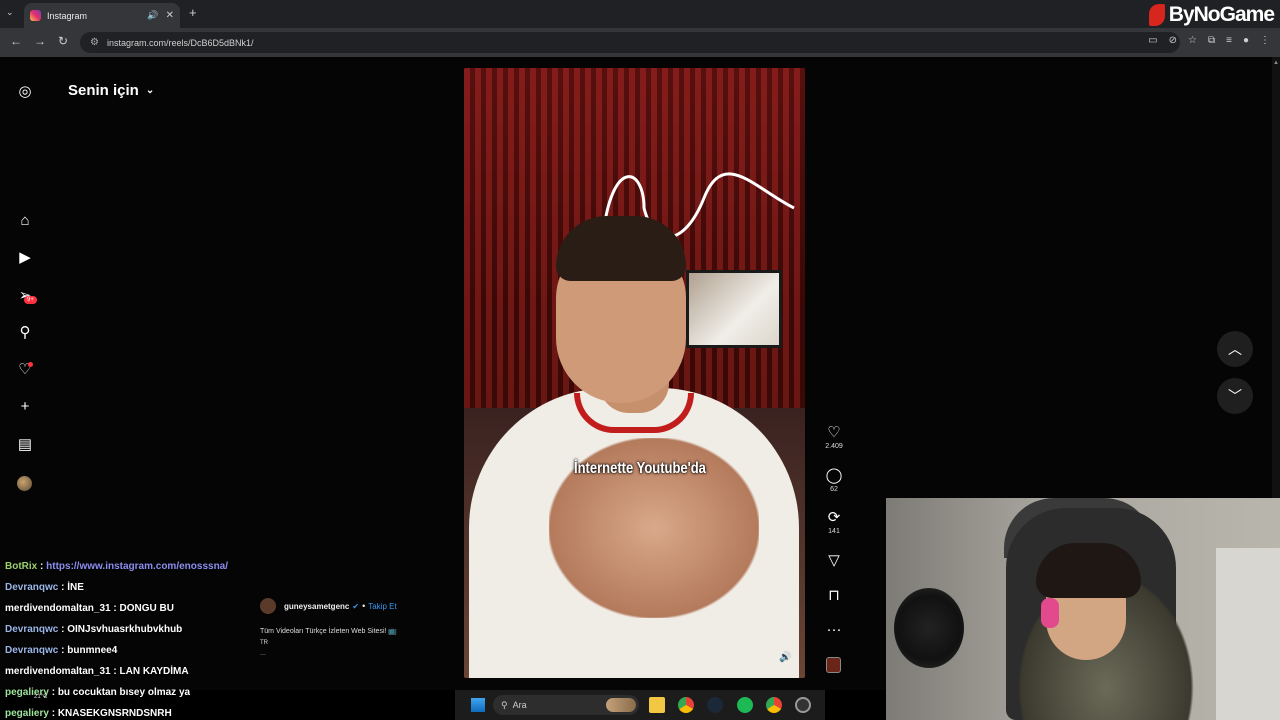  I want to click on scroll-up-icon: ▲, so click(1276, 63).